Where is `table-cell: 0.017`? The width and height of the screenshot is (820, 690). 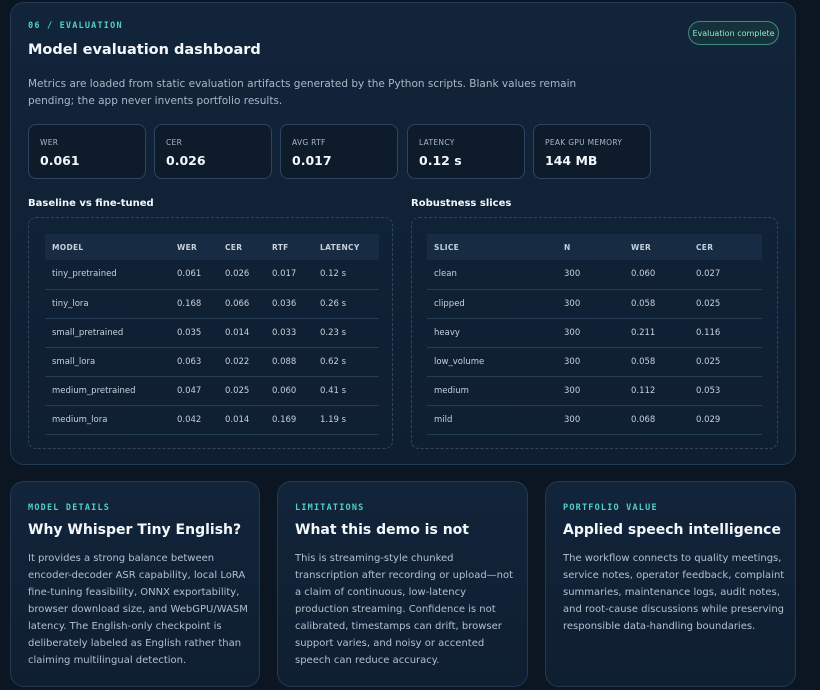 table-cell: 0.017 is located at coordinates (289, 275).